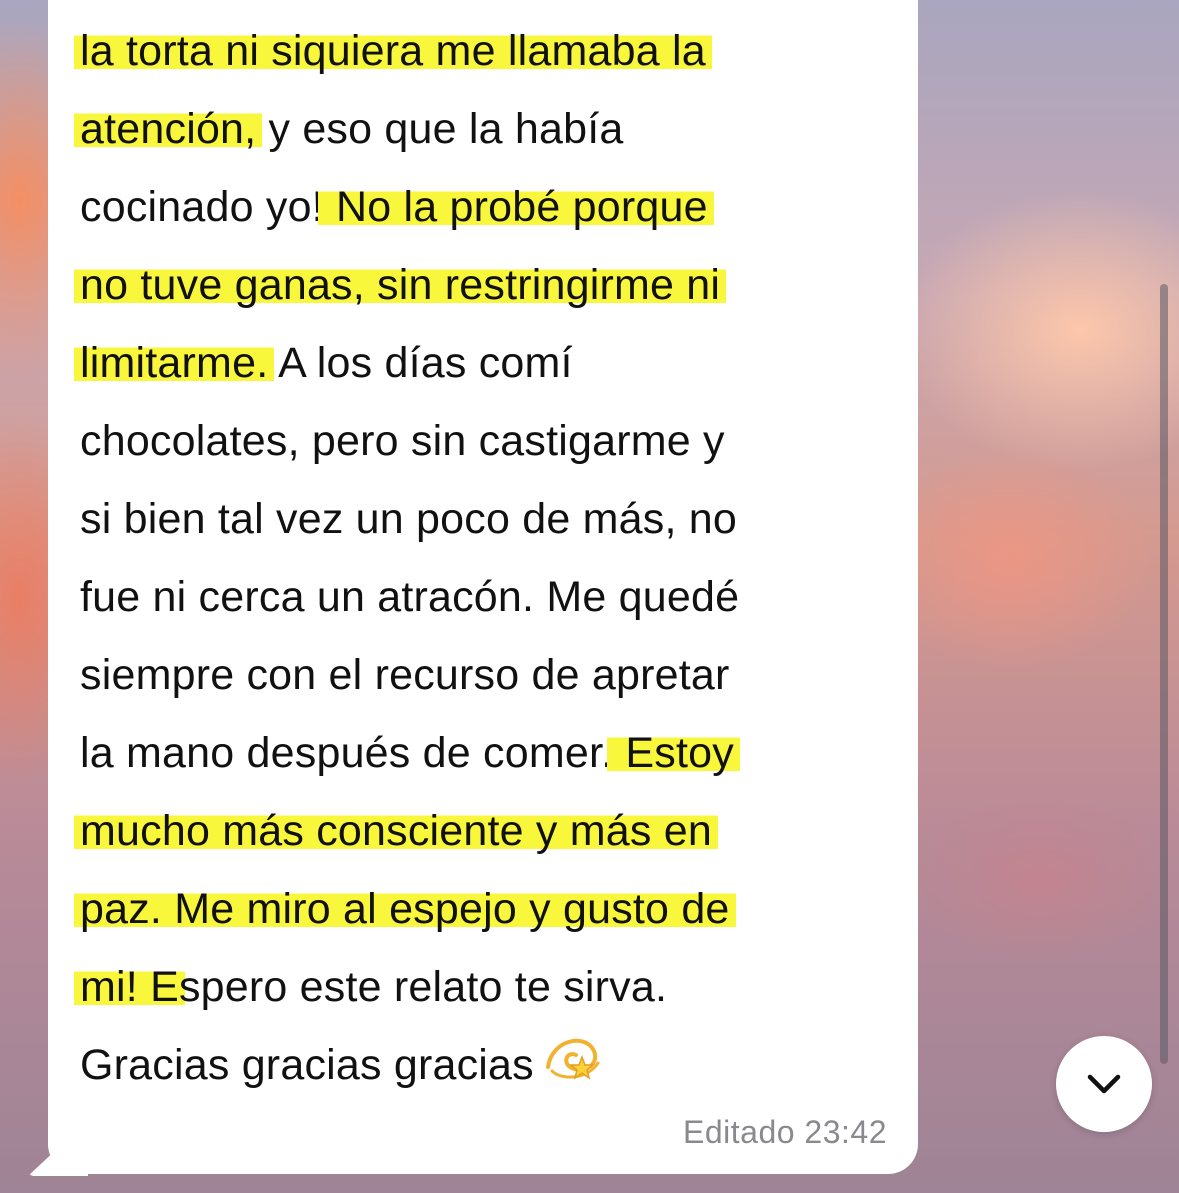 This screenshot has width=1179, height=1193. Describe the element at coordinates (573, 1067) in the screenshot. I see `dizzy-icon` at that location.